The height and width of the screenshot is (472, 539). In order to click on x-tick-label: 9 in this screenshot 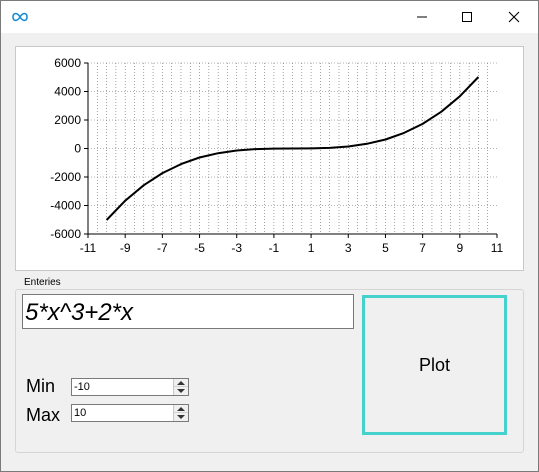, I will do `click(459, 248)`.